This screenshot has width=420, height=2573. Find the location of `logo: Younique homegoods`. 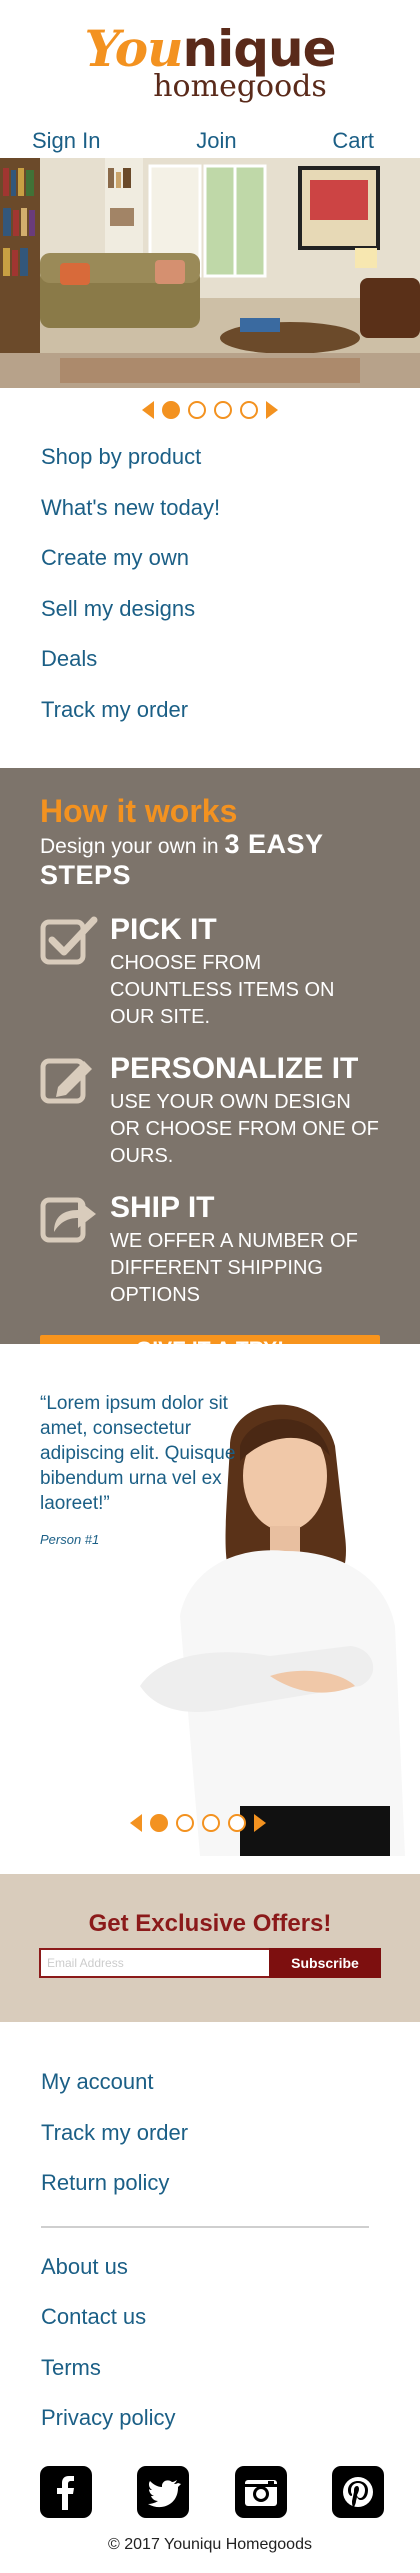

logo: Younique homegoods is located at coordinates (210, 59).